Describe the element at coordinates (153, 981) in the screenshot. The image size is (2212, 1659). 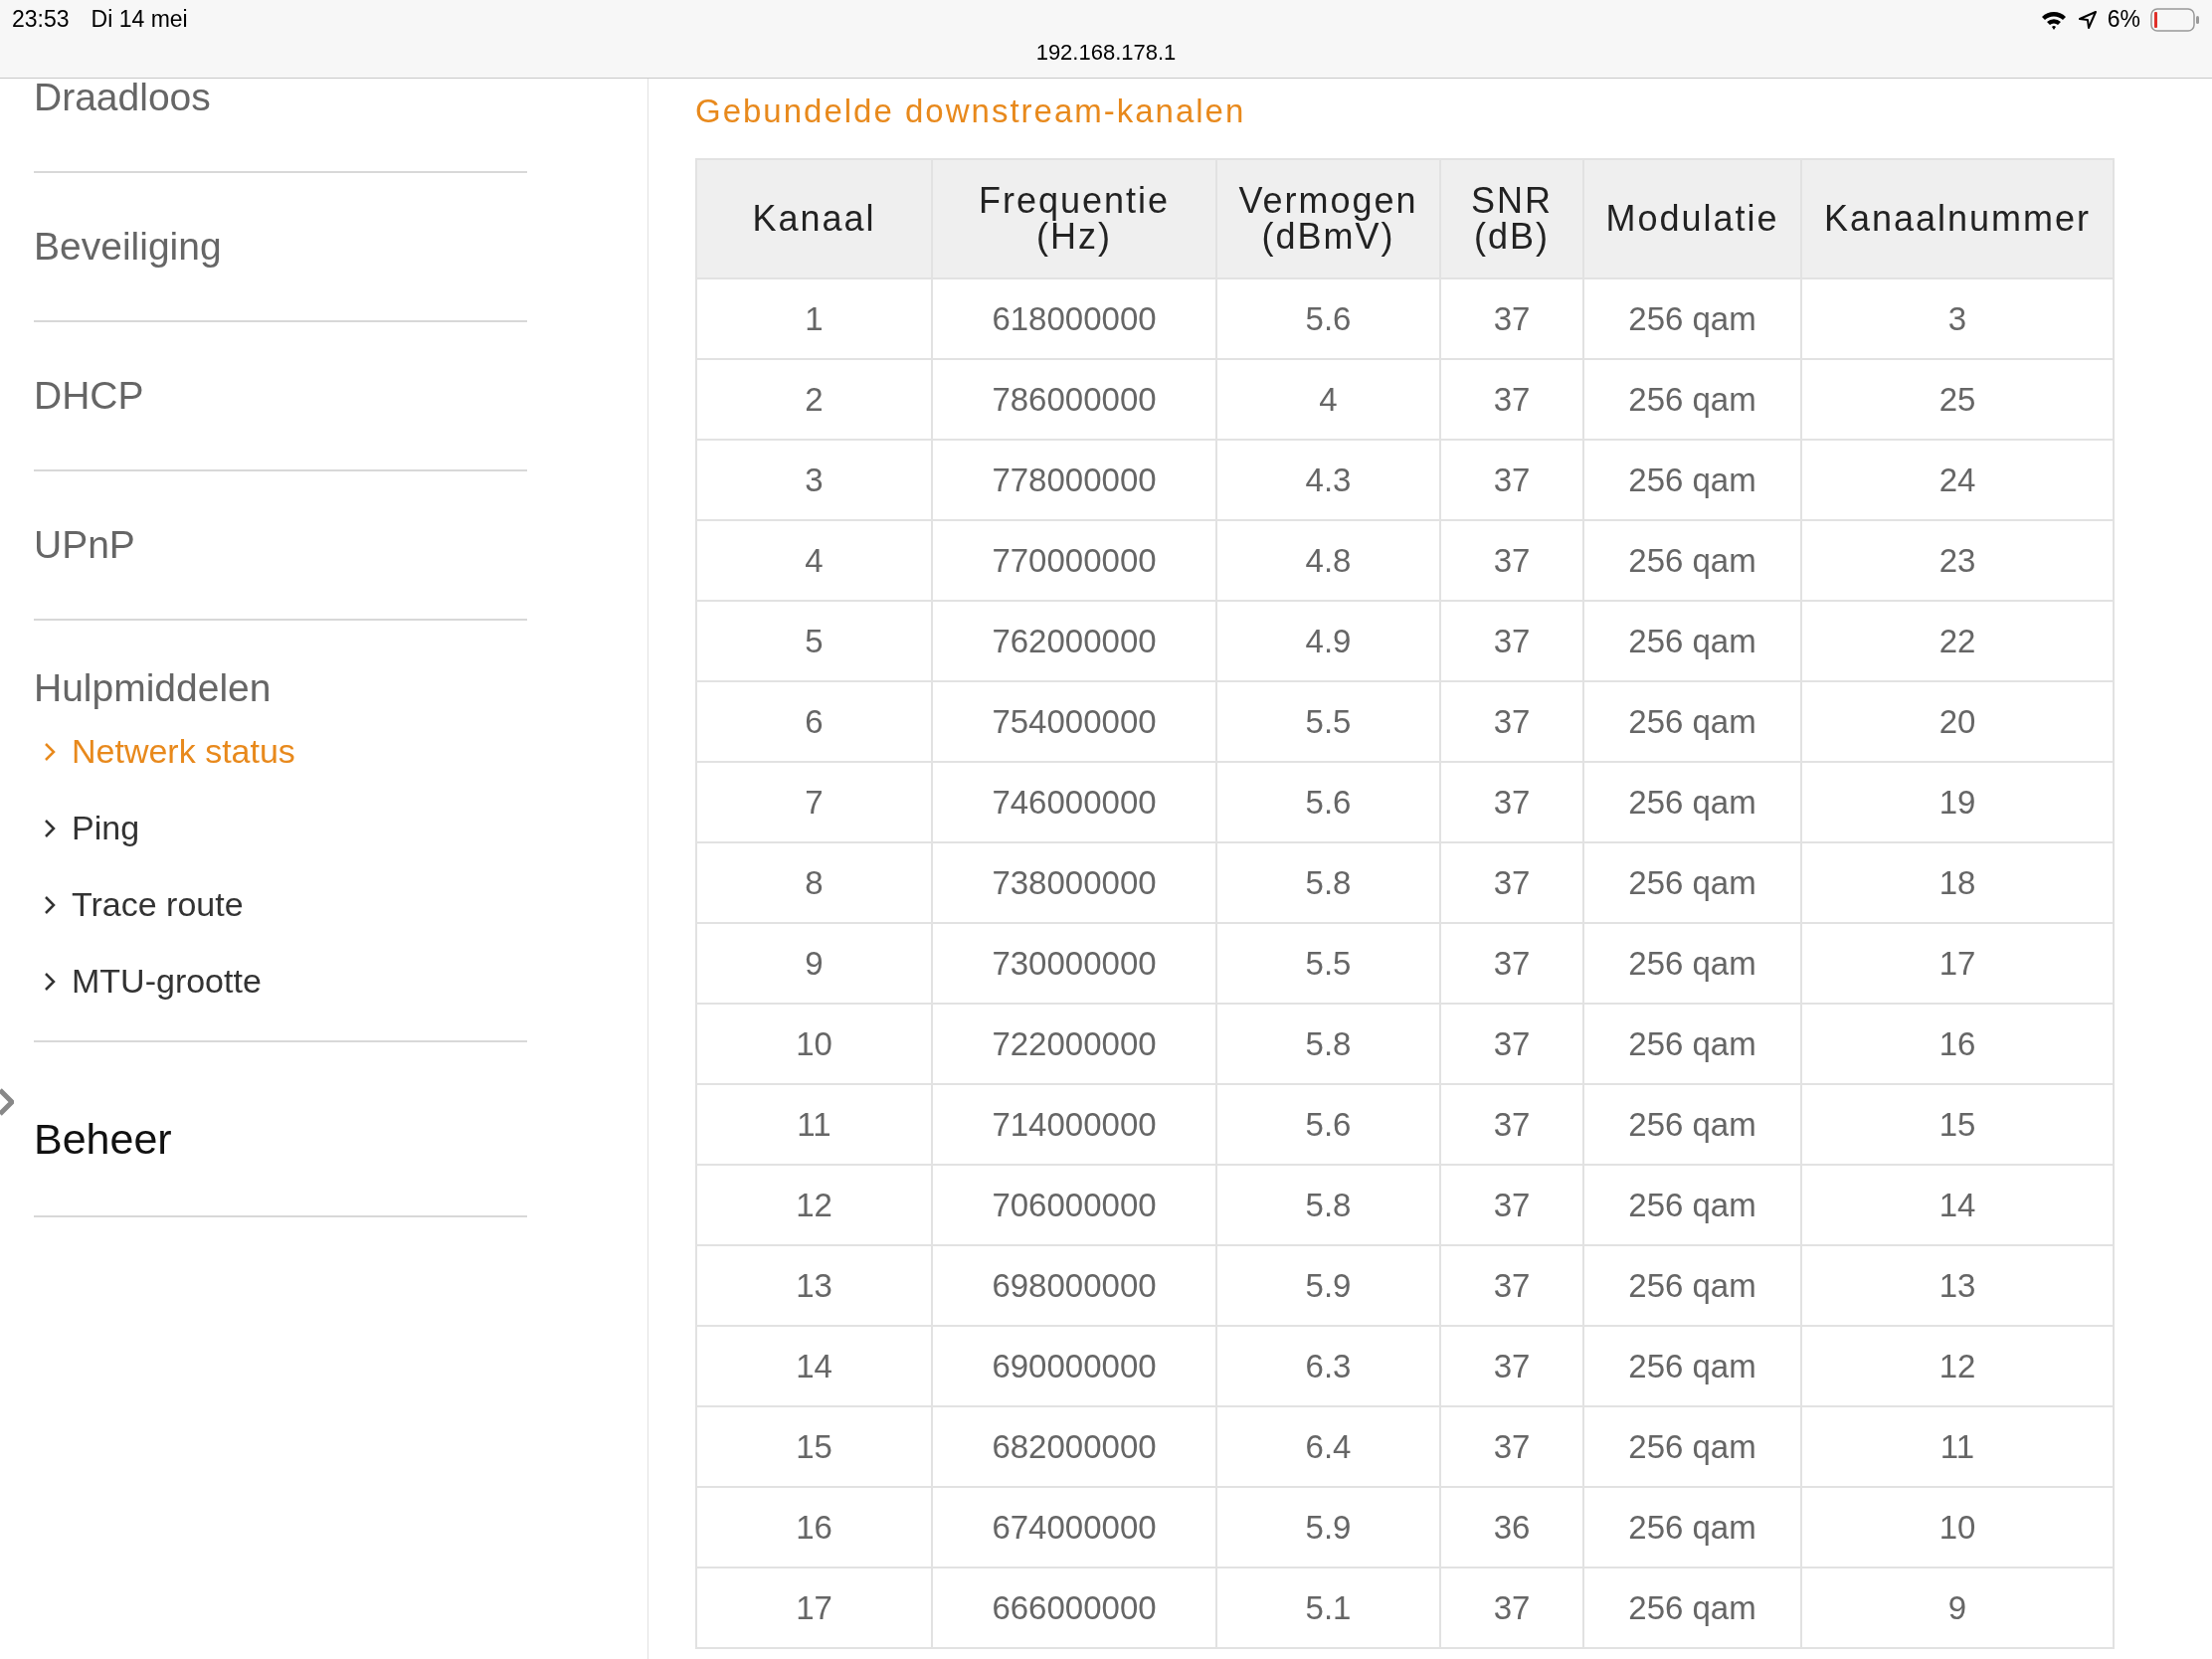
I see `sidebar-subitem: MTU-grootte` at that location.